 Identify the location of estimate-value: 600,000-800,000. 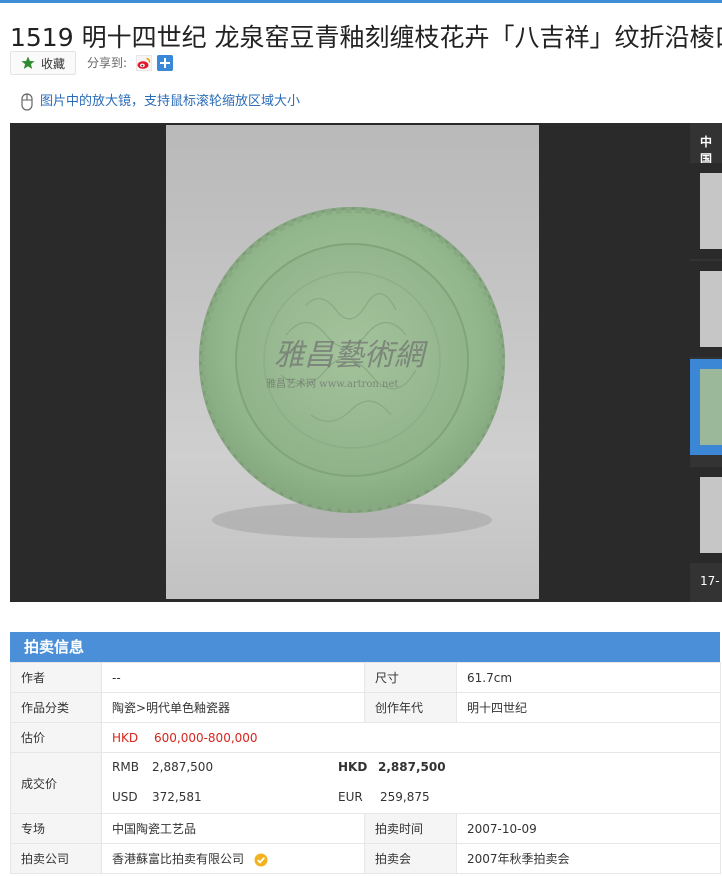
(205, 737).